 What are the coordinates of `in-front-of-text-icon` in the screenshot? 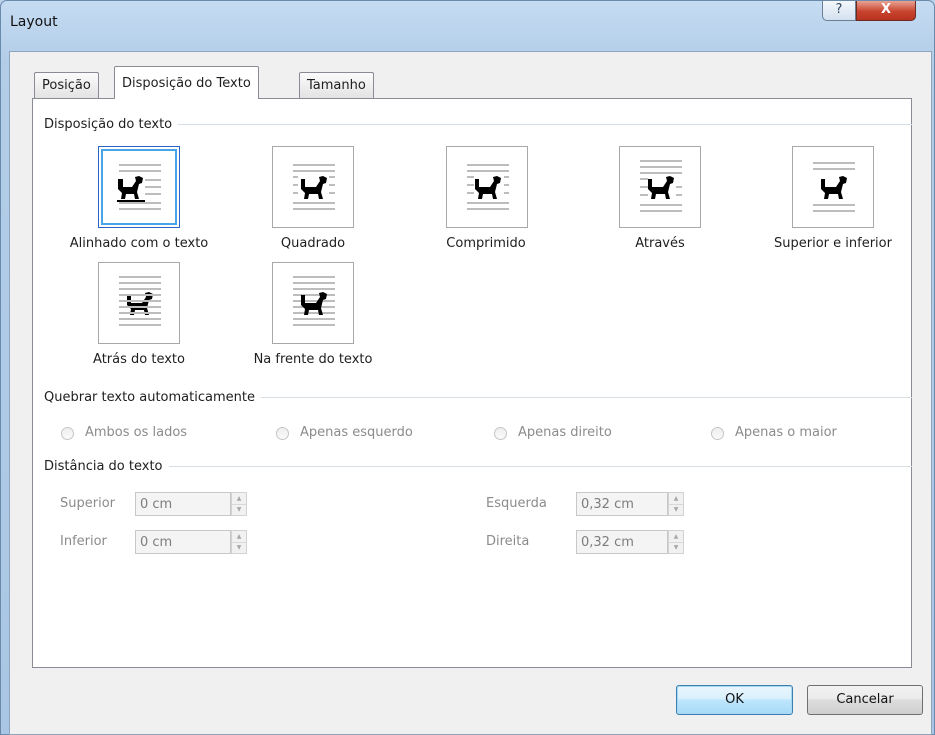 It's located at (314, 301).